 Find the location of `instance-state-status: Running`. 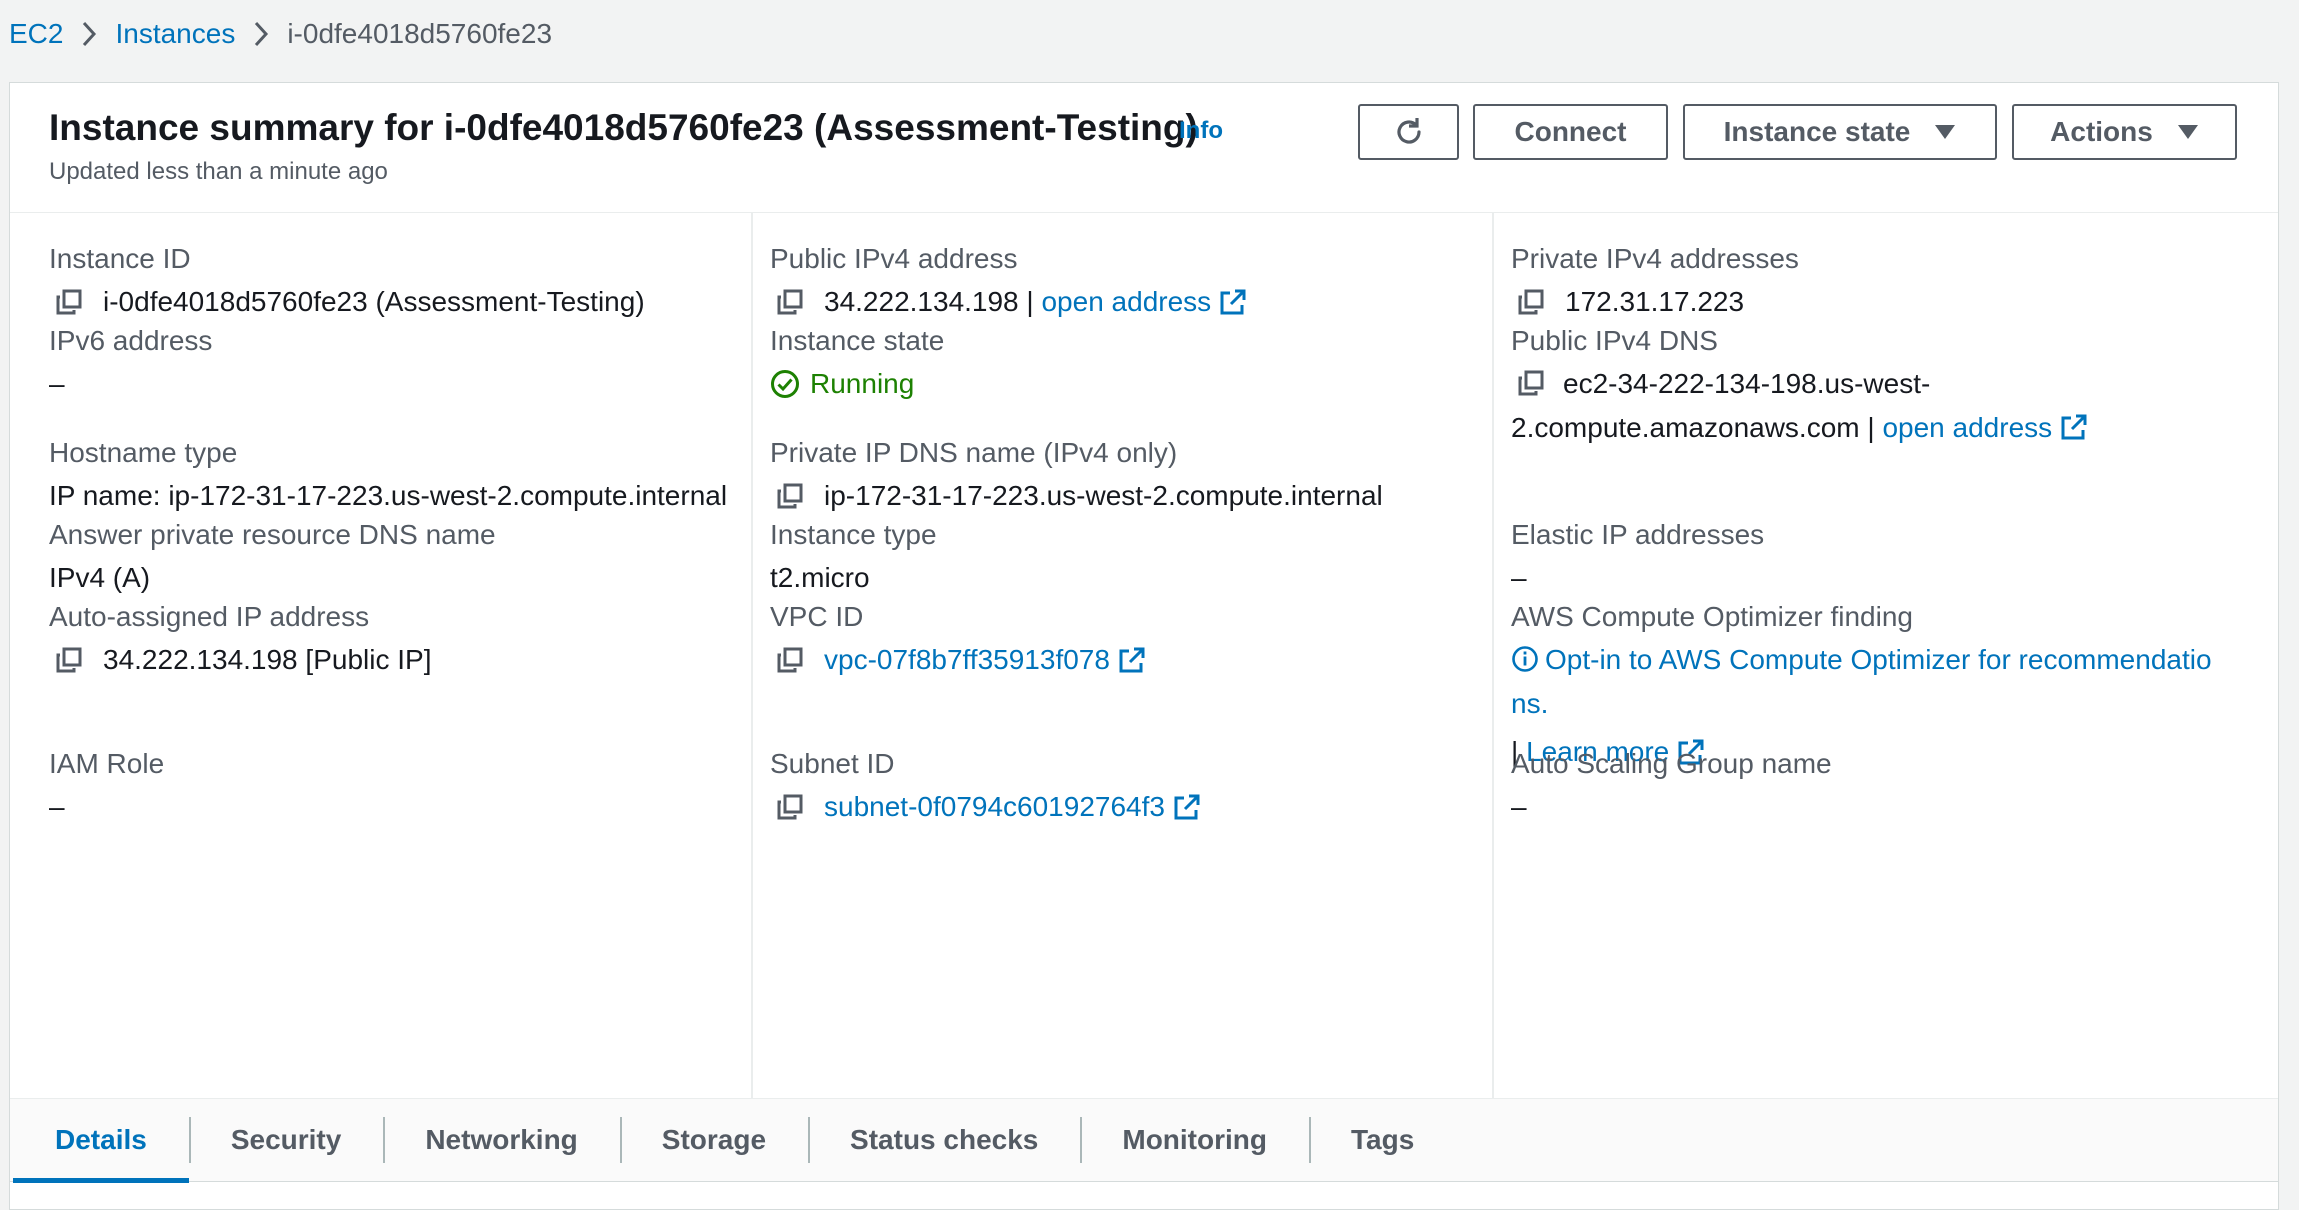

instance-state-status: Running is located at coordinates (1123, 384).